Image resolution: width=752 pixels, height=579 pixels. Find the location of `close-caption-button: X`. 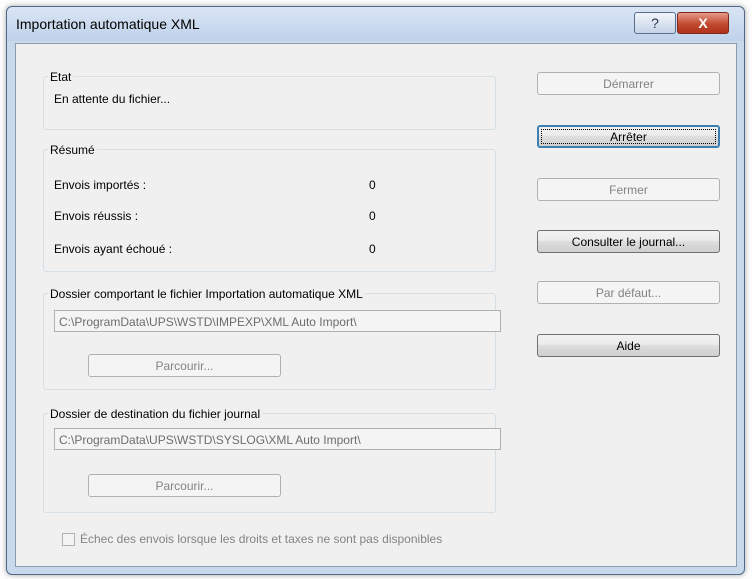

close-caption-button: X is located at coordinates (703, 23).